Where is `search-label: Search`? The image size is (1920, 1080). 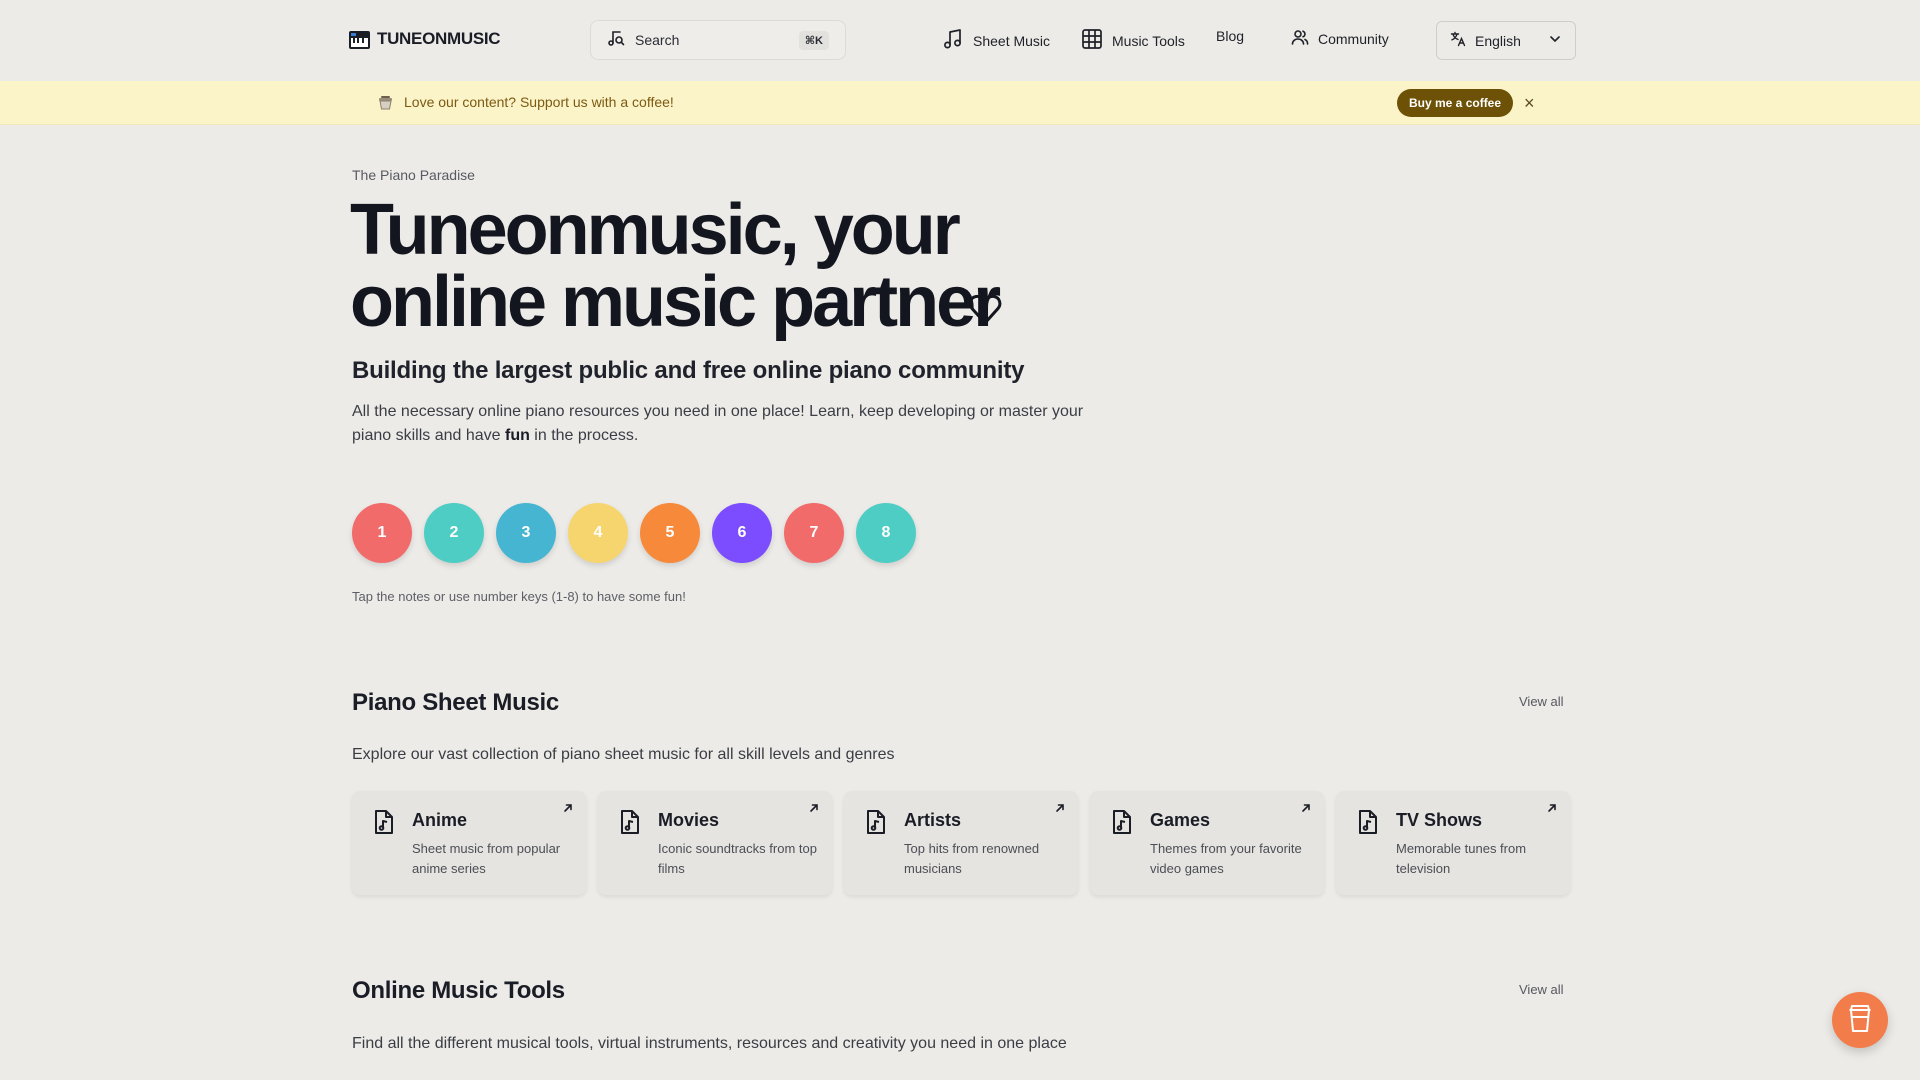
search-label: Search is located at coordinates (657, 40).